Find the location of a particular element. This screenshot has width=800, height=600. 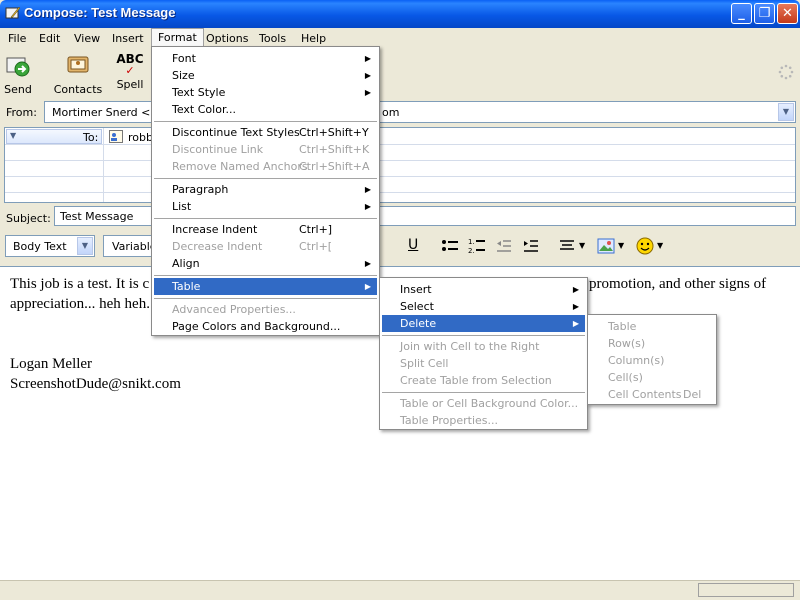

throbber-icon is located at coordinates (786, 72).